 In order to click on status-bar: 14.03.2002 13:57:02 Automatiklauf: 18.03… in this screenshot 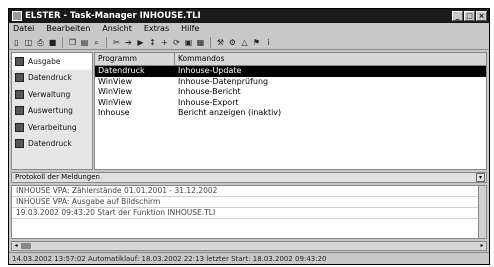, I will do `click(249, 258)`.